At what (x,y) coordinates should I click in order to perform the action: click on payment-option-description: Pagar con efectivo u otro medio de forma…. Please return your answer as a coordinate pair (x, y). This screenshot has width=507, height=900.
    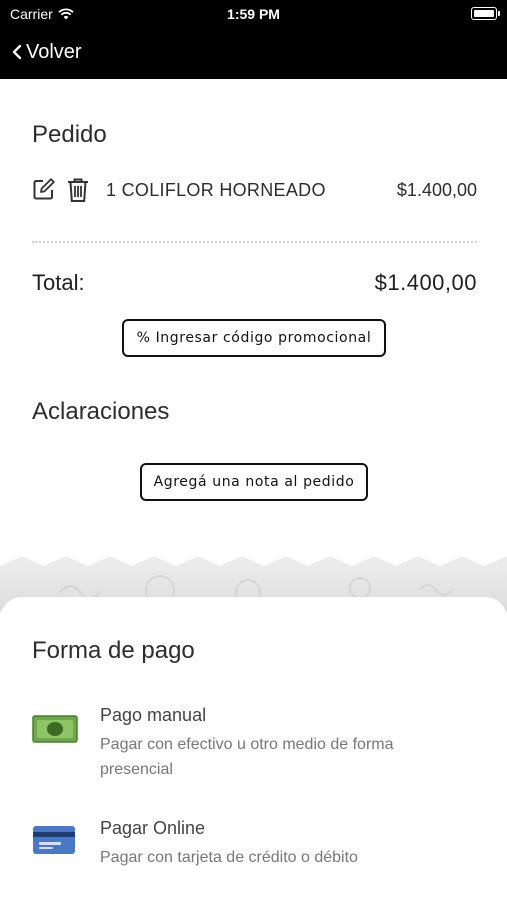
    Looking at the image, I should click on (247, 757).